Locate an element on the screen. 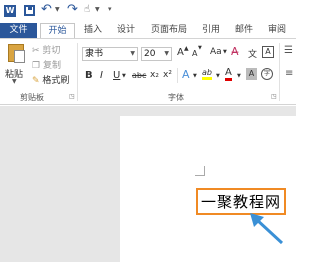 The width and height of the screenshot is (320, 262). touch-dropdown-icon: ▼ is located at coordinates (97, 9).